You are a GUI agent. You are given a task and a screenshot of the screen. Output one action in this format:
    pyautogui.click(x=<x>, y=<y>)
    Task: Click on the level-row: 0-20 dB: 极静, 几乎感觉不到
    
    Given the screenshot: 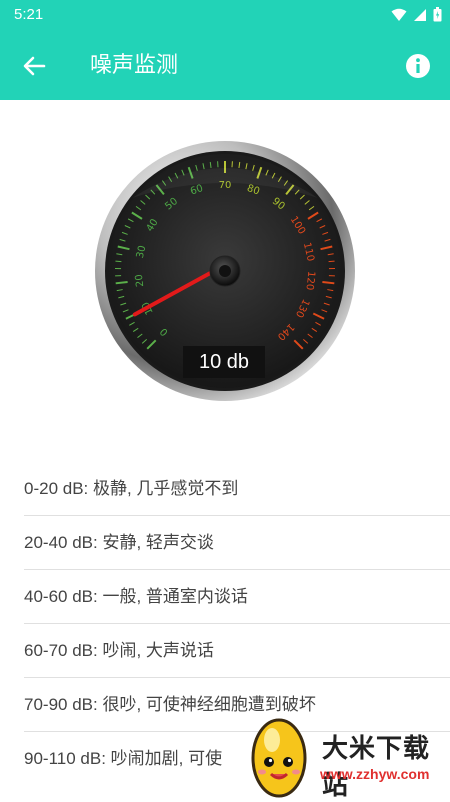 What is the action you would take?
    pyautogui.click(x=237, y=489)
    